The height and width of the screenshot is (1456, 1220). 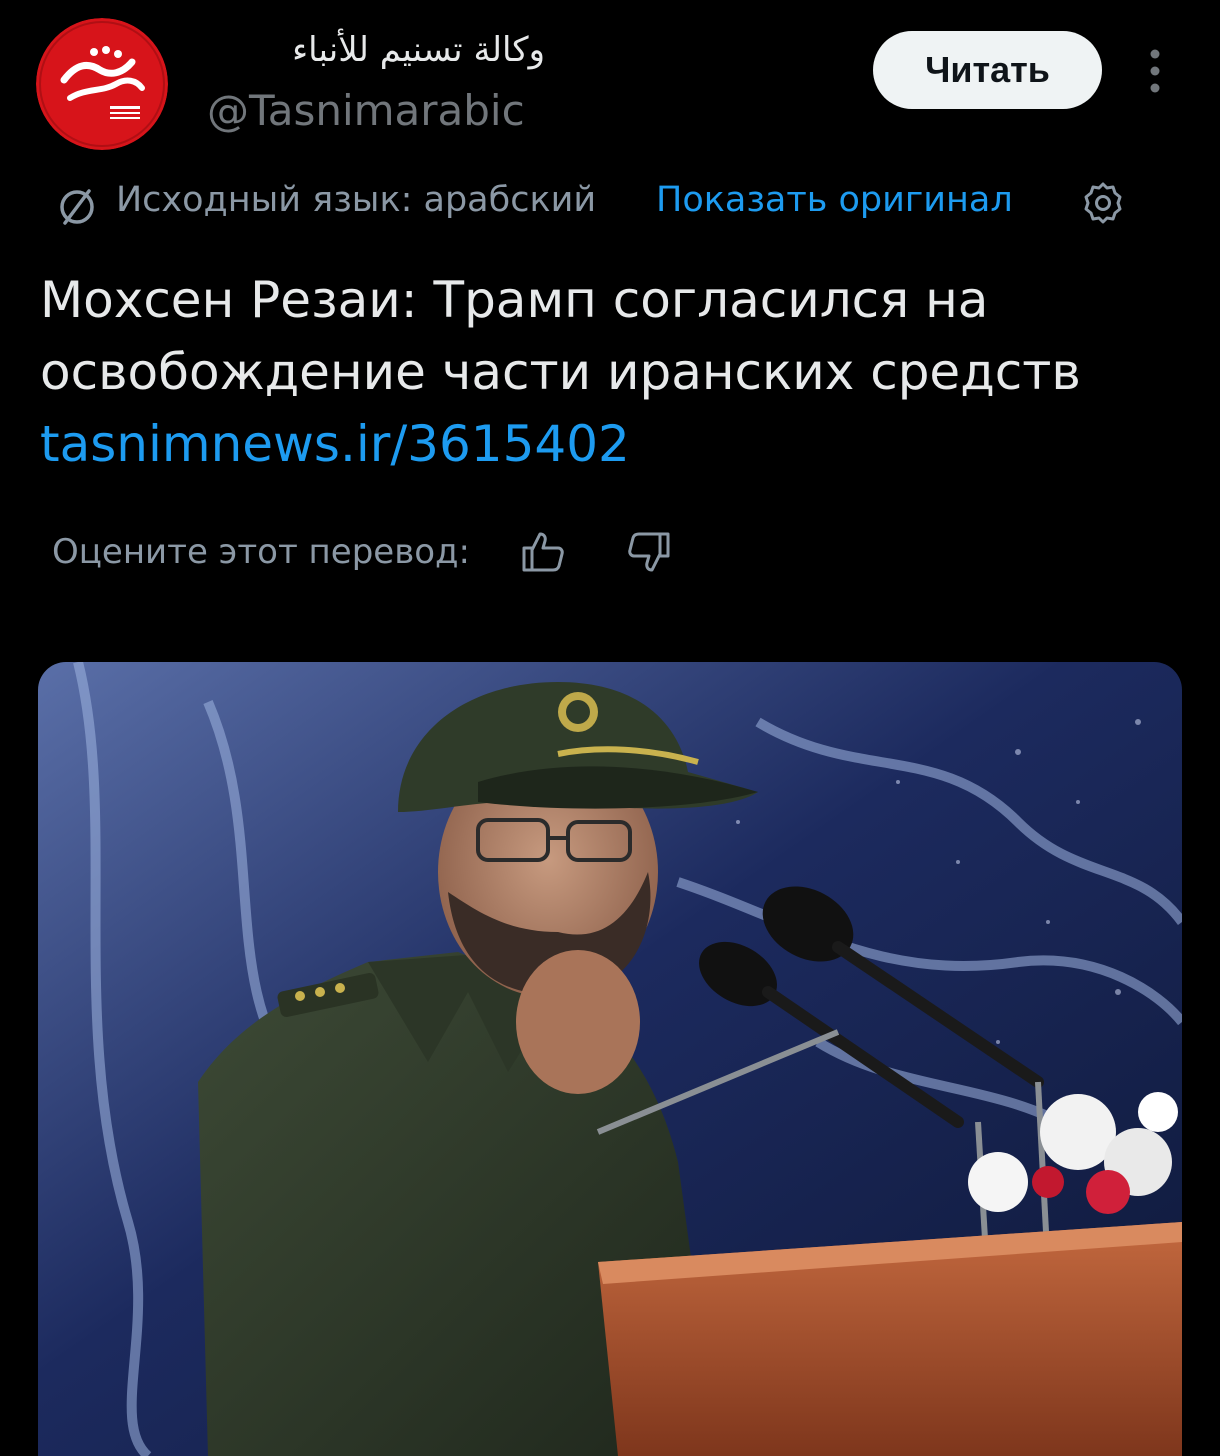 What do you see at coordinates (1103, 203) in the screenshot?
I see `gear-icon` at bounding box center [1103, 203].